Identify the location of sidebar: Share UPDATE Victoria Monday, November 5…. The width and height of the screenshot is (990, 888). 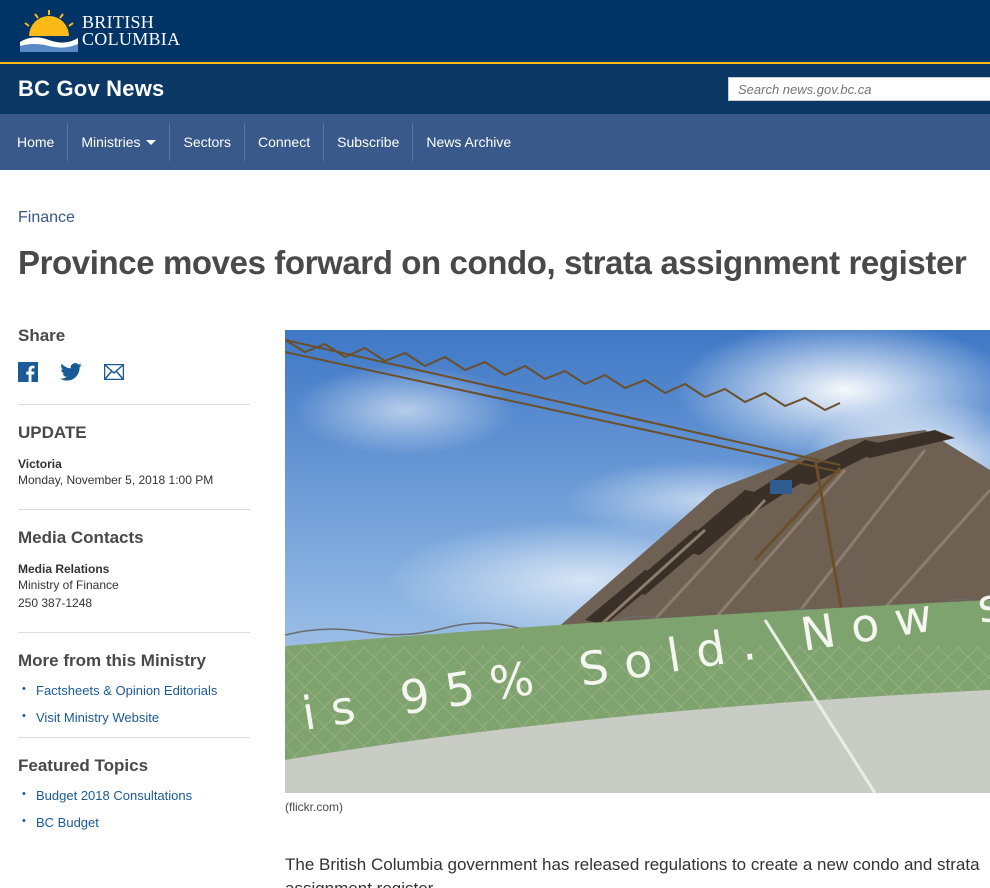
(134, 584).